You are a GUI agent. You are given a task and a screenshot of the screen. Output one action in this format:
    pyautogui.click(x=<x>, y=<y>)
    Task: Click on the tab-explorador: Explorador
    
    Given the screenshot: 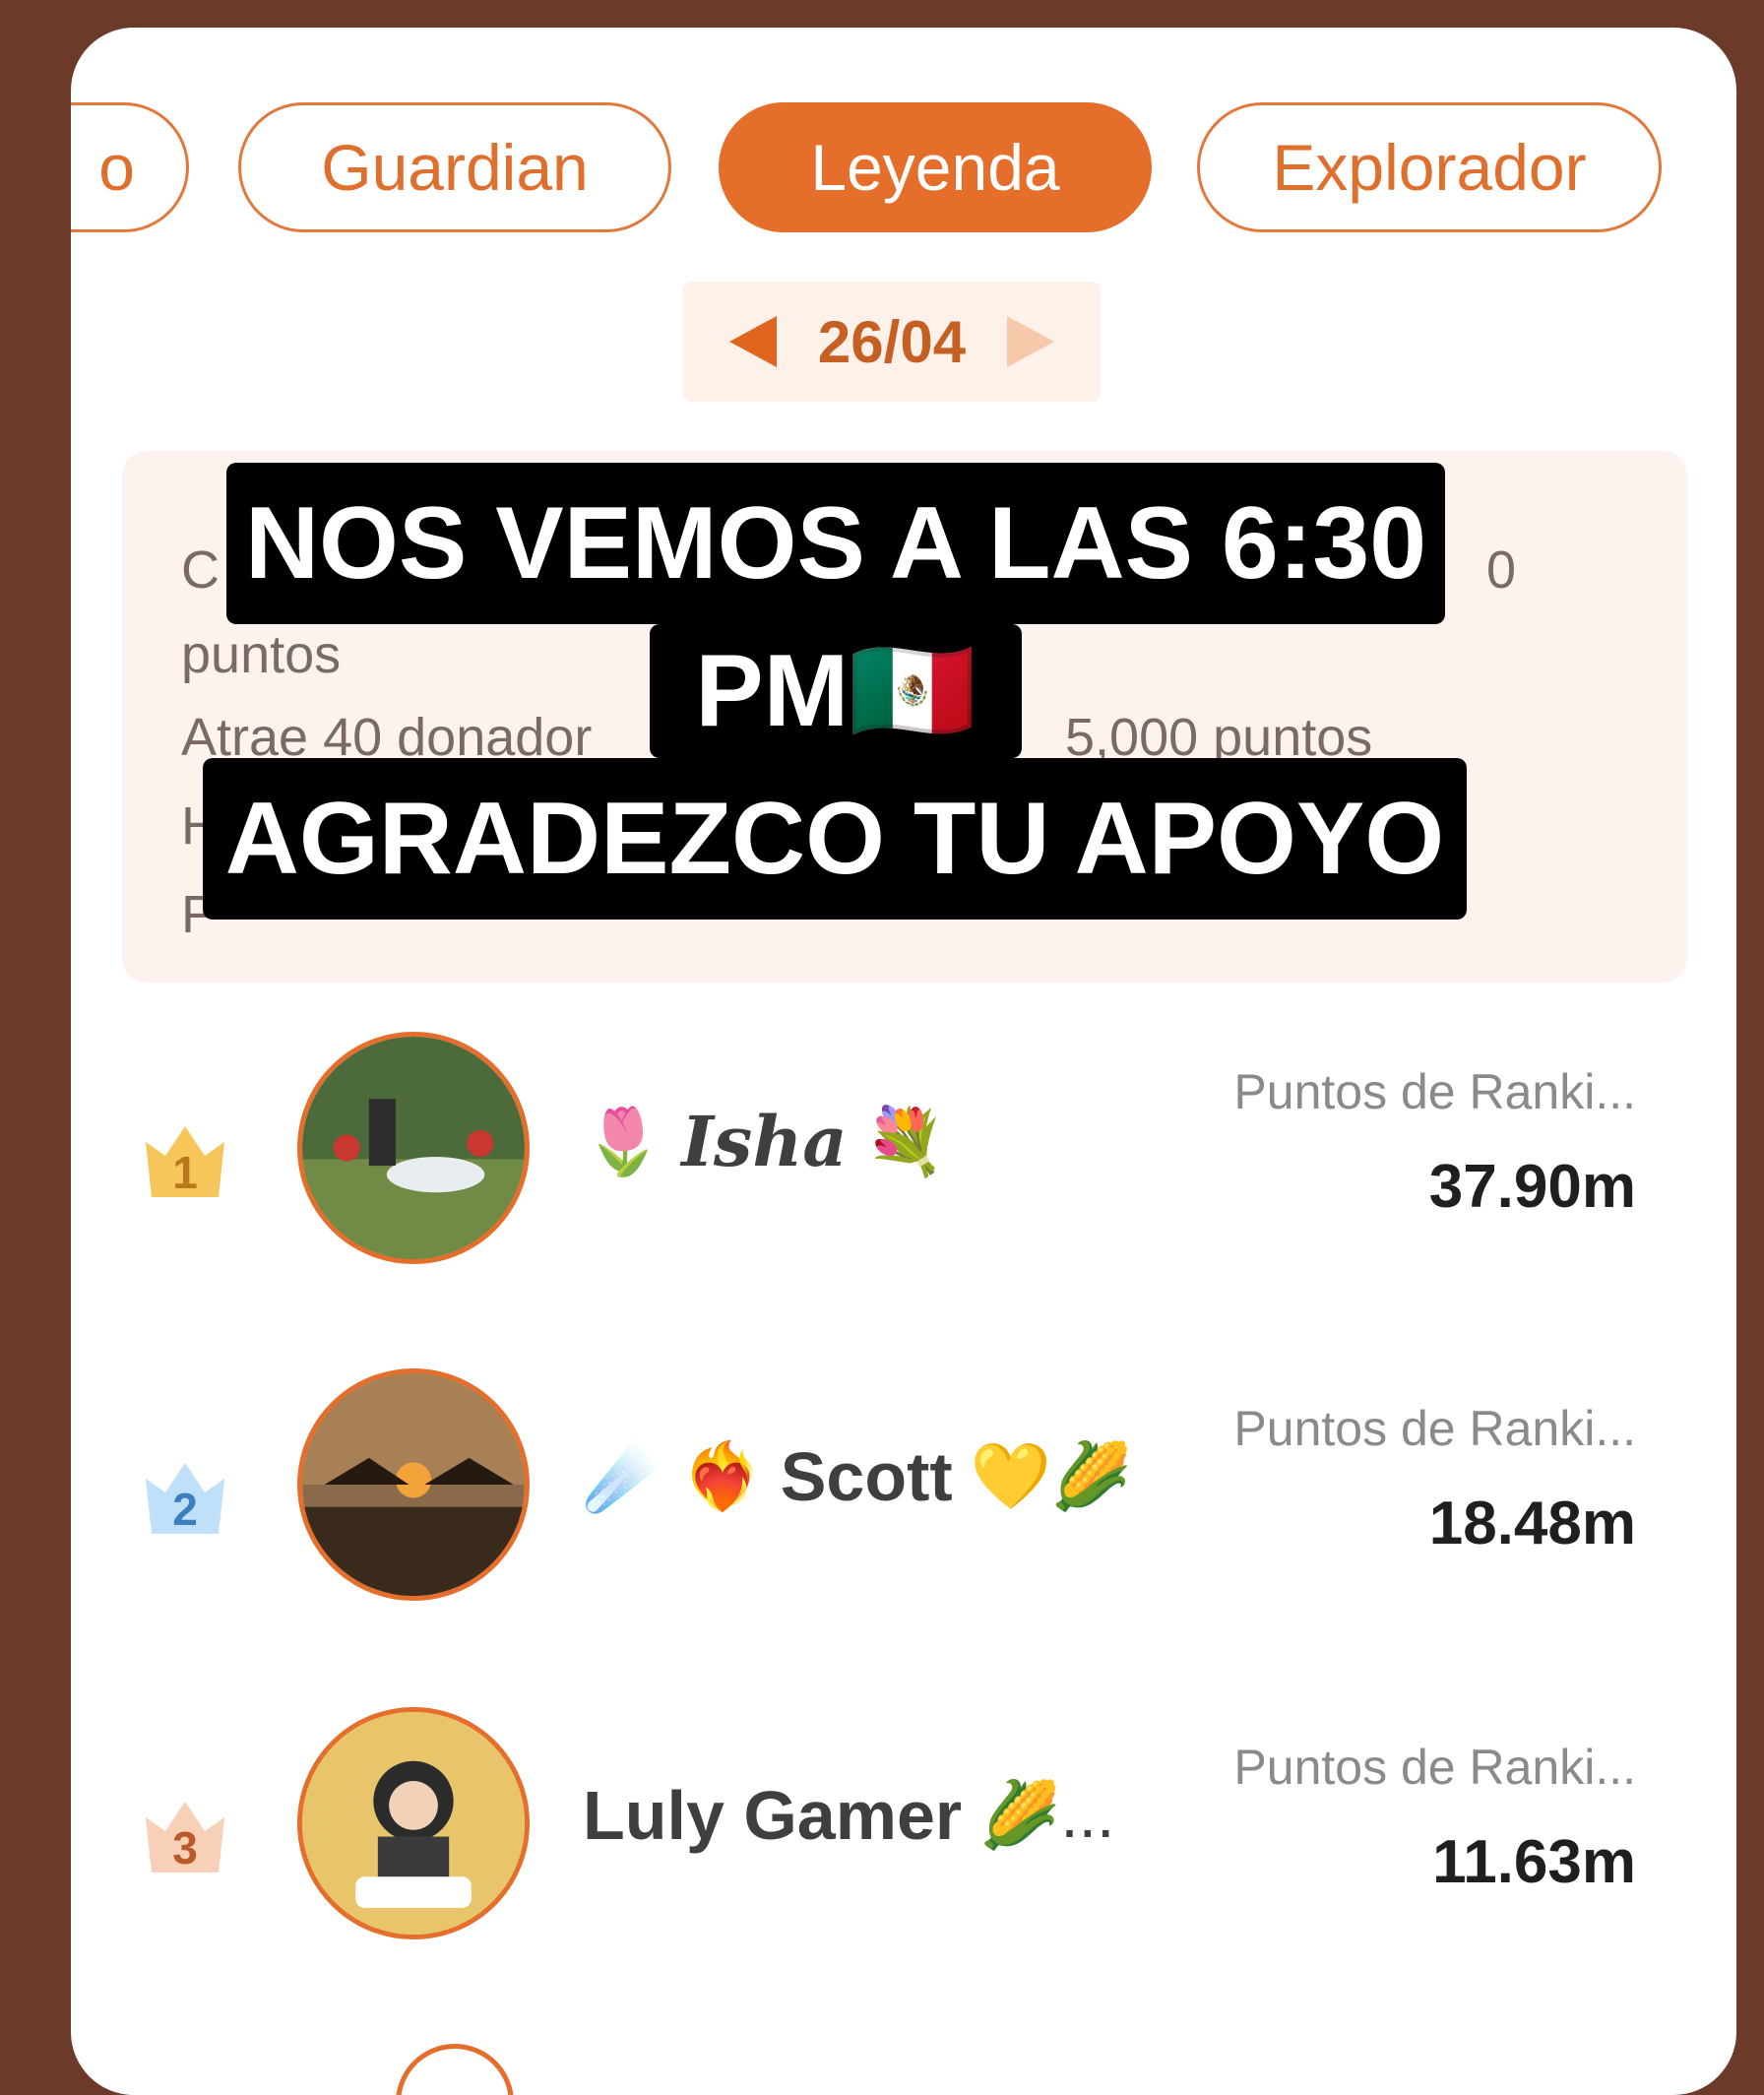 What is the action you would take?
    pyautogui.click(x=1429, y=167)
    